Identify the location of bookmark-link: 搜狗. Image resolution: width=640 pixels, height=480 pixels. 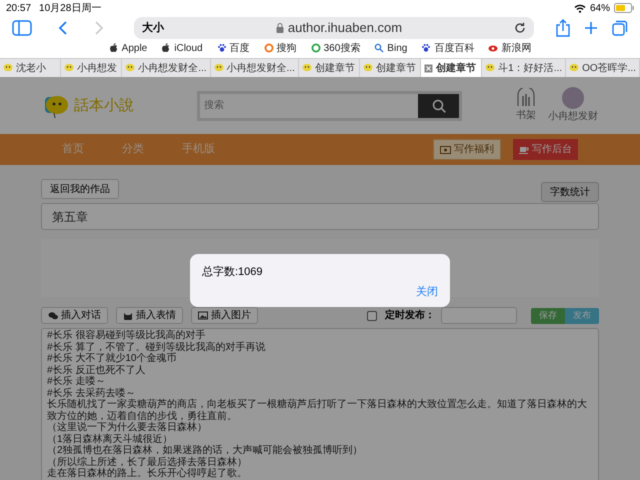
(280, 48).